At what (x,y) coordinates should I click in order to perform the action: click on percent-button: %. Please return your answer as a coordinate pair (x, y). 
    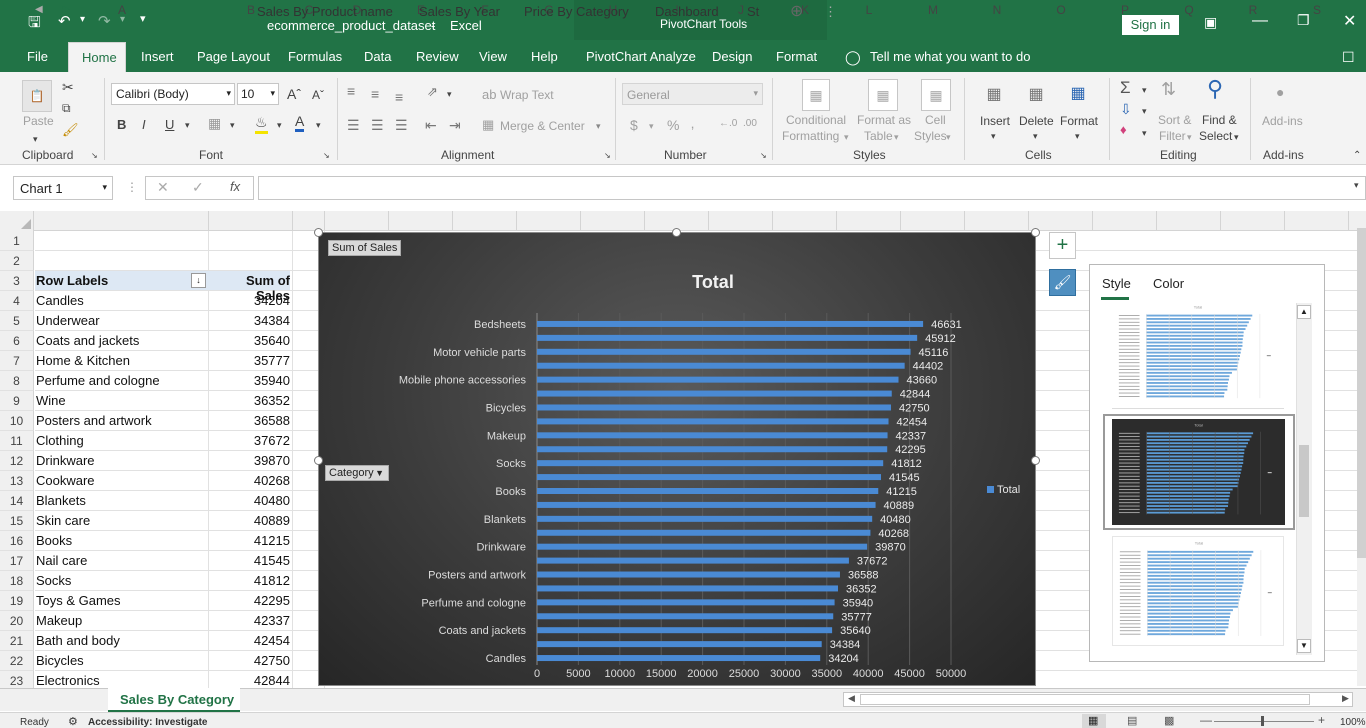
    Looking at the image, I should click on (673, 125).